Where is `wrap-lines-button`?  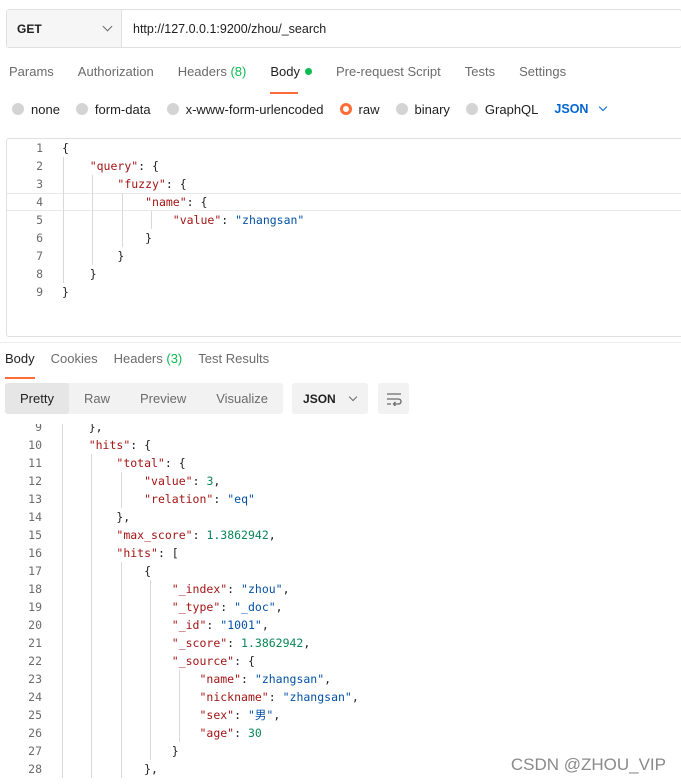 wrap-lines-button is located at coordinates (394, 398).